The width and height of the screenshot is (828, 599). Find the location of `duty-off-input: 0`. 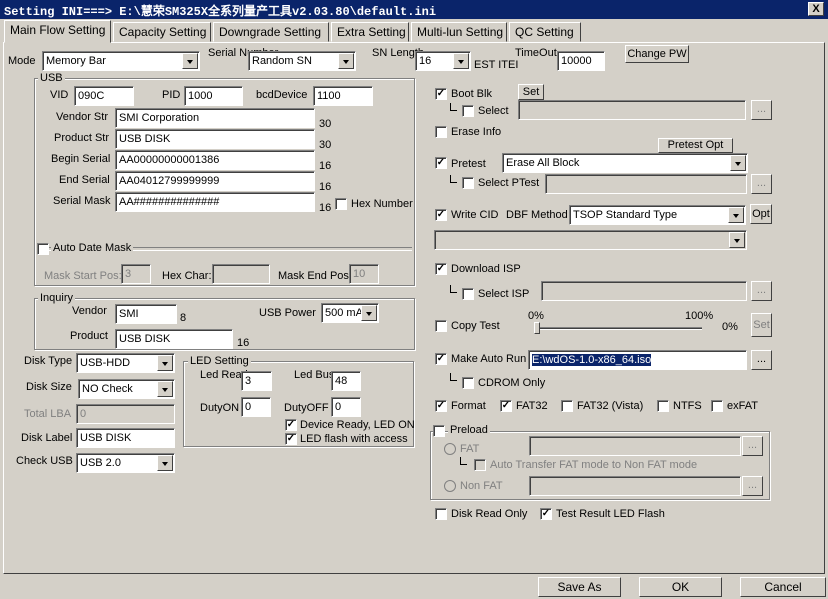

duty-off-input: 0 is located at coordinates (346, 407).